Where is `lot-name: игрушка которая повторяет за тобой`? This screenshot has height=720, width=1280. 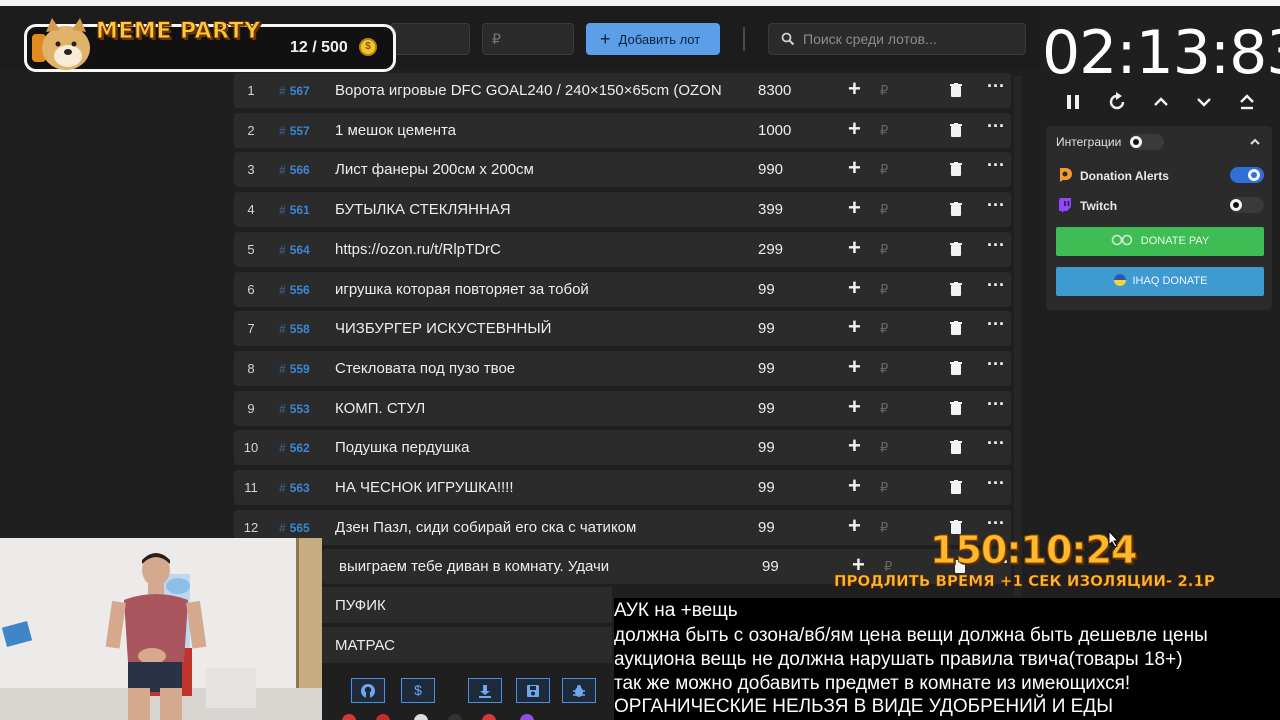
lot-name: игрушка которая повторяет за тобой is located at coordinates (533, 289).